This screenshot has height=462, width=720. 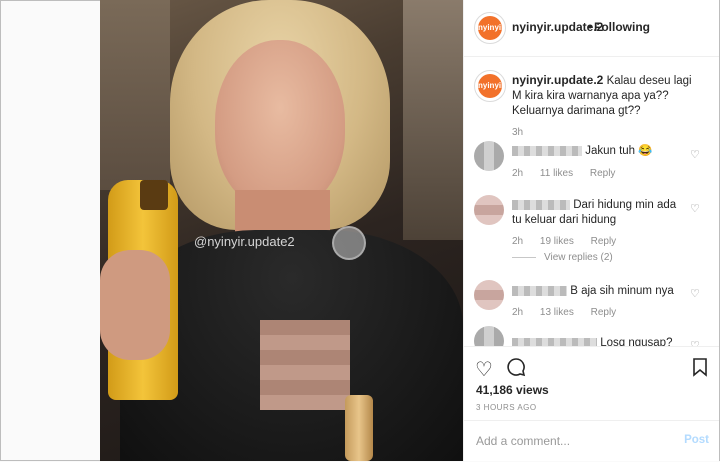 What do you see at coordinates (597, 151) in the screenshot?
I see `comment-text: Jakun tuh 😂` at bounding box center [597, 151].